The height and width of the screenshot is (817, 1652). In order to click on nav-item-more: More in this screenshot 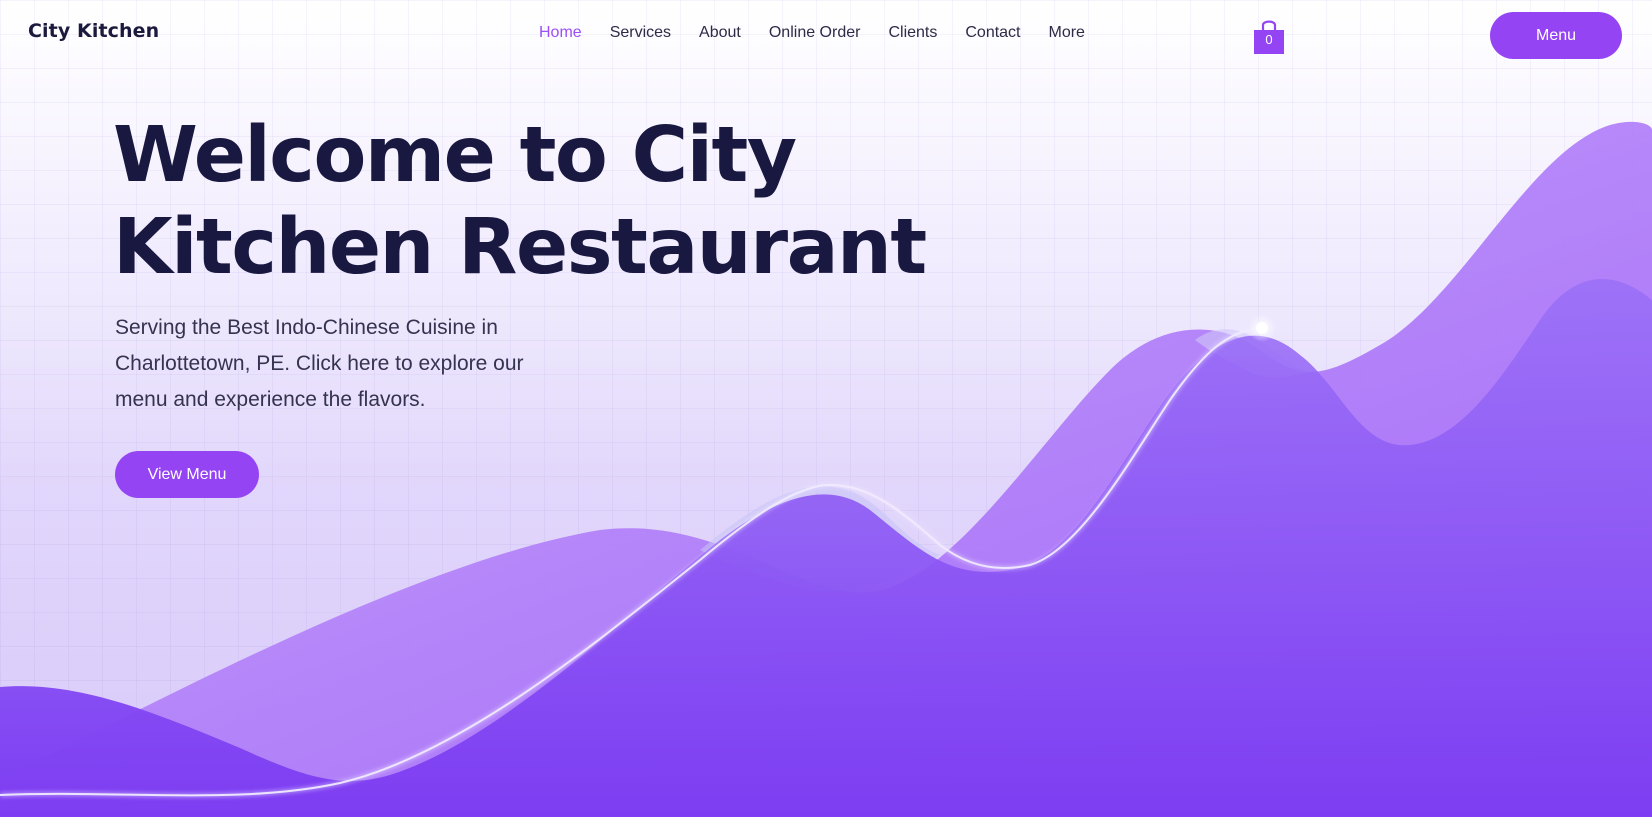, I will do `click(1067, 33)`.